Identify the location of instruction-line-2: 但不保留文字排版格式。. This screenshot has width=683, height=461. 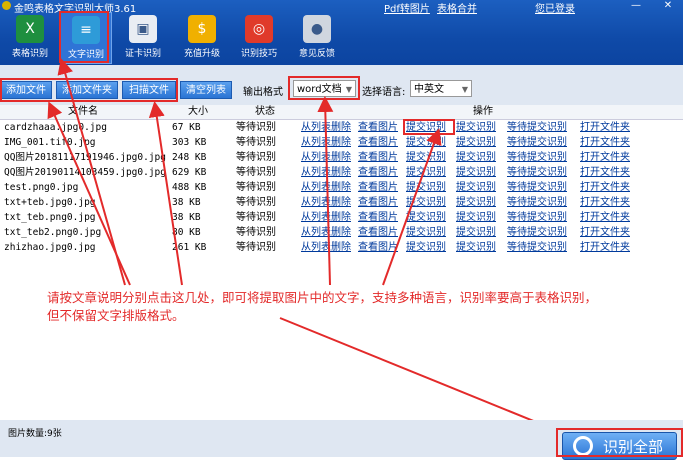
(116, 315).